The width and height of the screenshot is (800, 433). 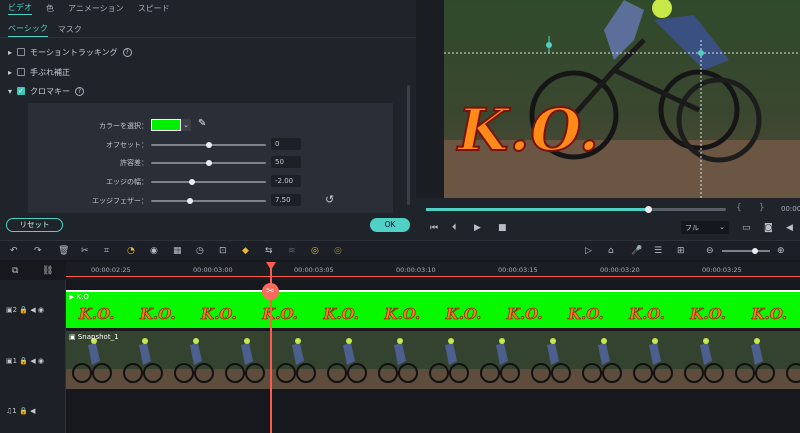 I want to click on ruler-label: 00:00:03:15, so click(x=518, y=270).